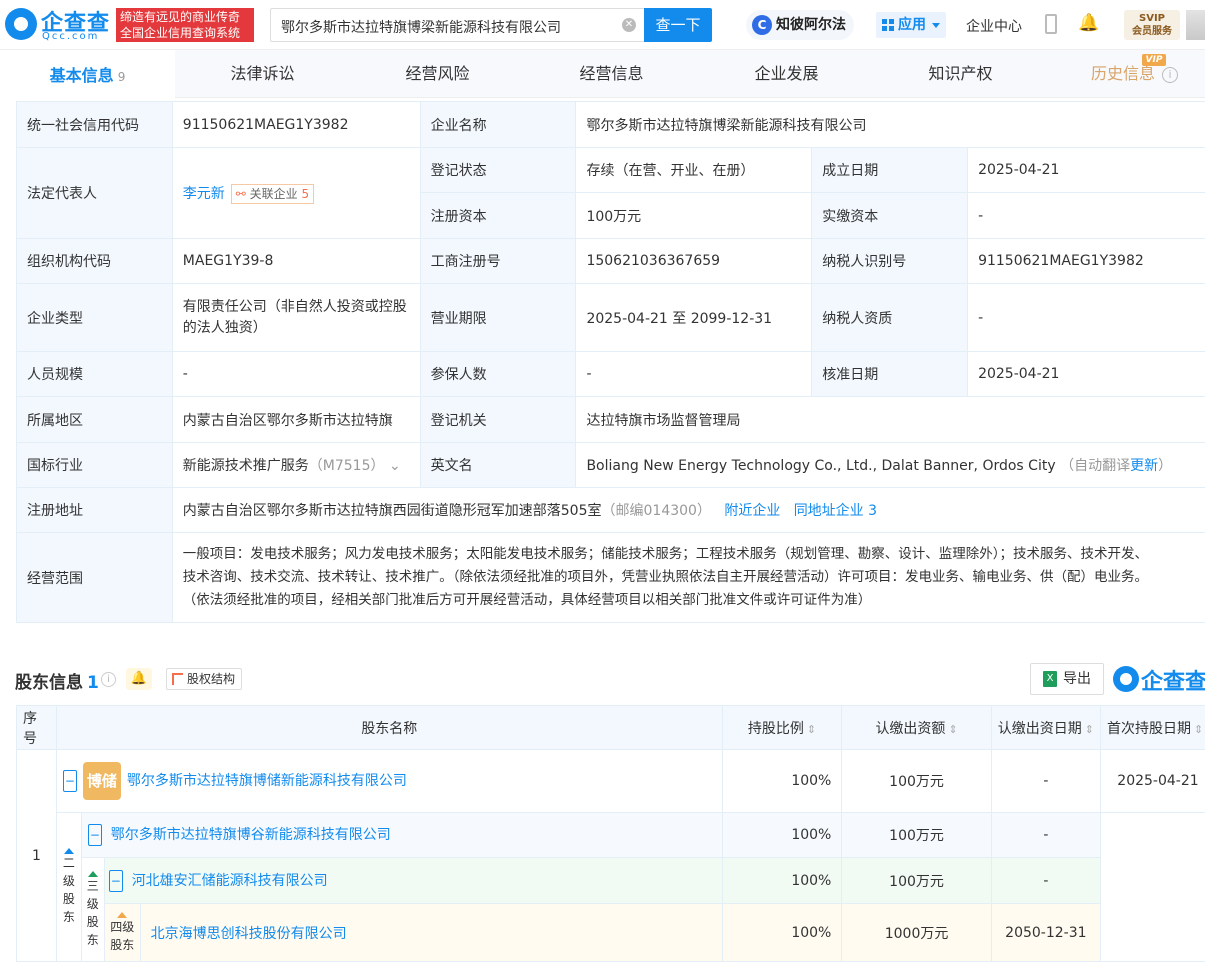 The height and width of the screenshot is (965, 1205). I want to click on col-date: 认缴出资日期, so click(1045, 727).